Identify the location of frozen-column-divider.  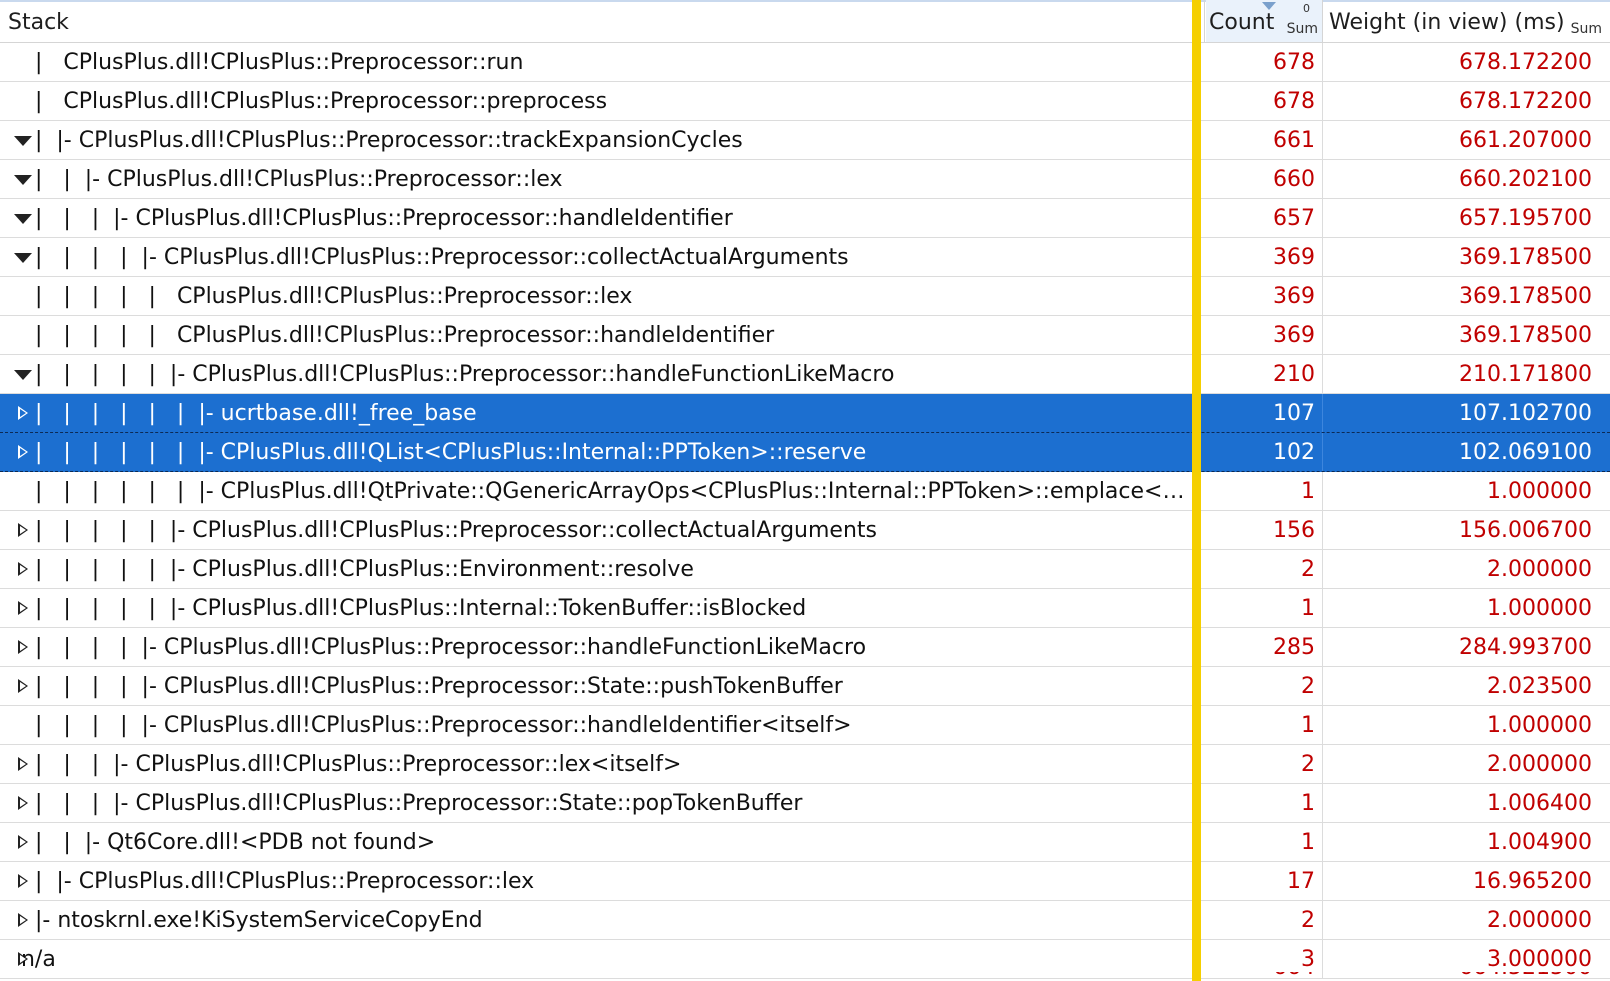
(1196, 490).